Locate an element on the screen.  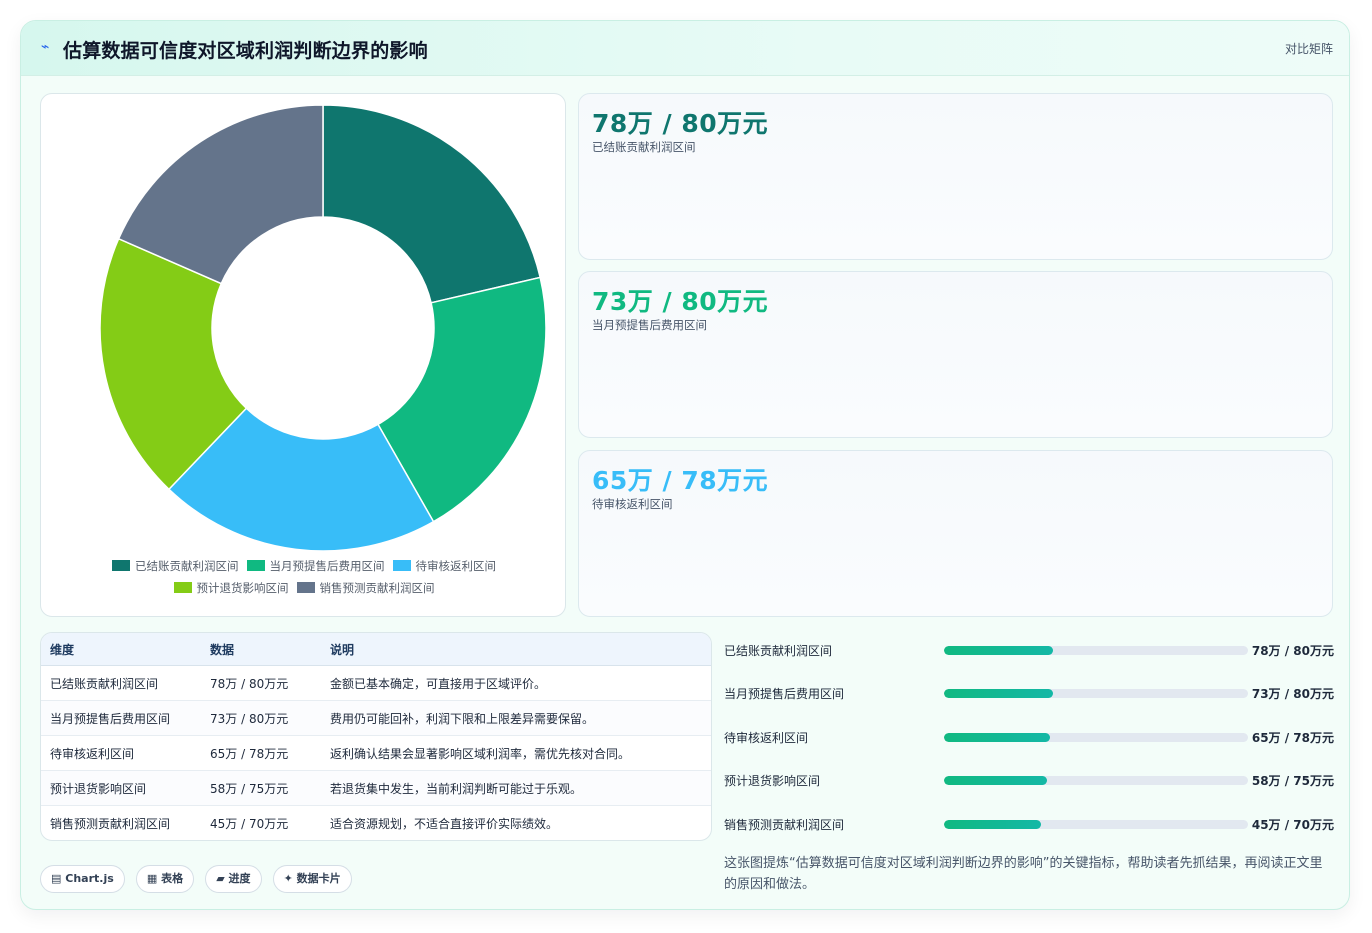
donut-slice is located at coordinates (432, 204).